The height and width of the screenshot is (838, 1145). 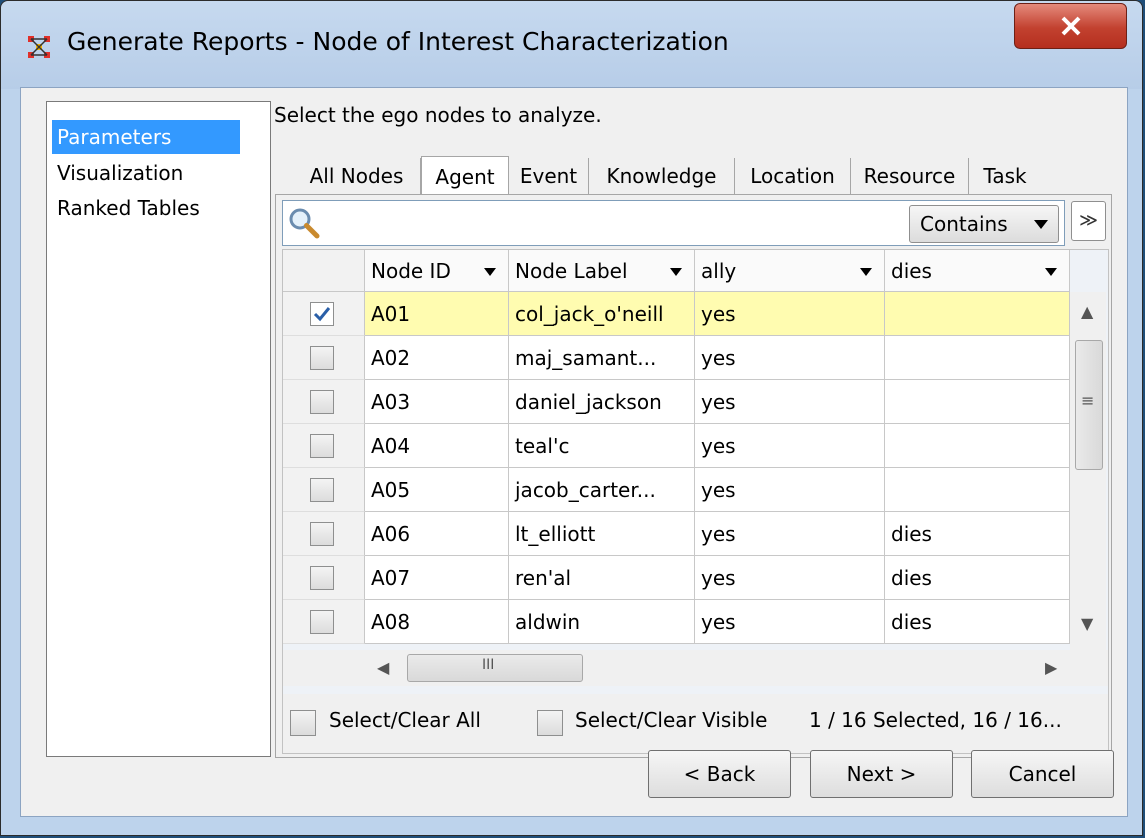 I want to click on select-visible-label: Select/Clear Visible, so click(x=671, y=720).